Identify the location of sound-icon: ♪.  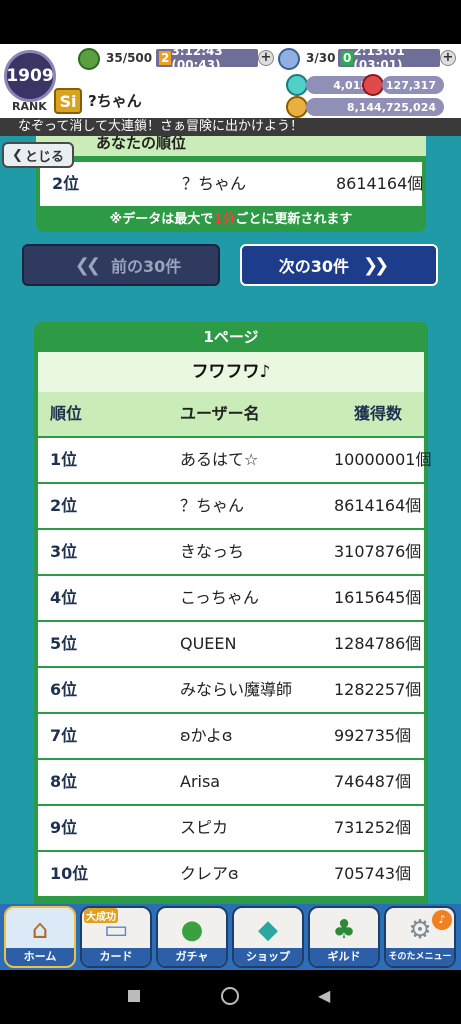
(442, 920).